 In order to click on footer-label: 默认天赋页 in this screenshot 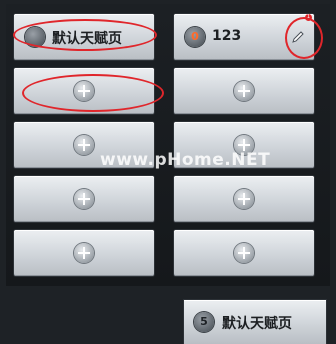, I will do `click(257, 324)`.